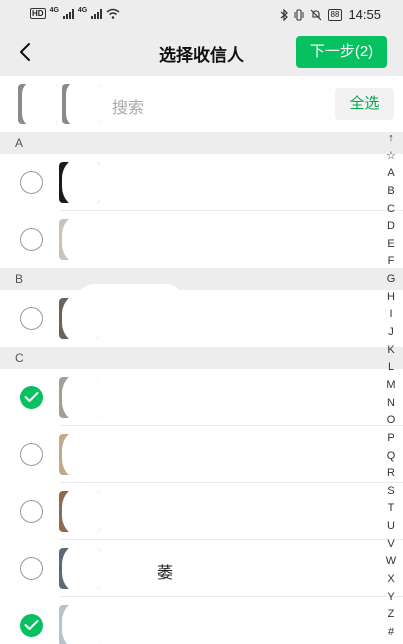 The height and width of the screenshot is (644, 403). I want to click on battery-icon: 88, so click(335, 14).